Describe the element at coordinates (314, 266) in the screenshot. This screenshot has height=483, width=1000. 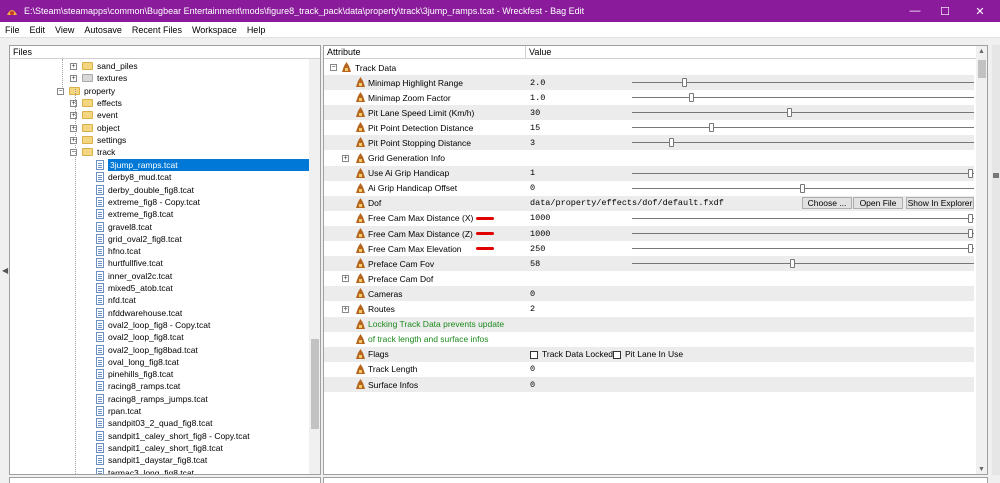
I see `files-scrollbar` at that location.